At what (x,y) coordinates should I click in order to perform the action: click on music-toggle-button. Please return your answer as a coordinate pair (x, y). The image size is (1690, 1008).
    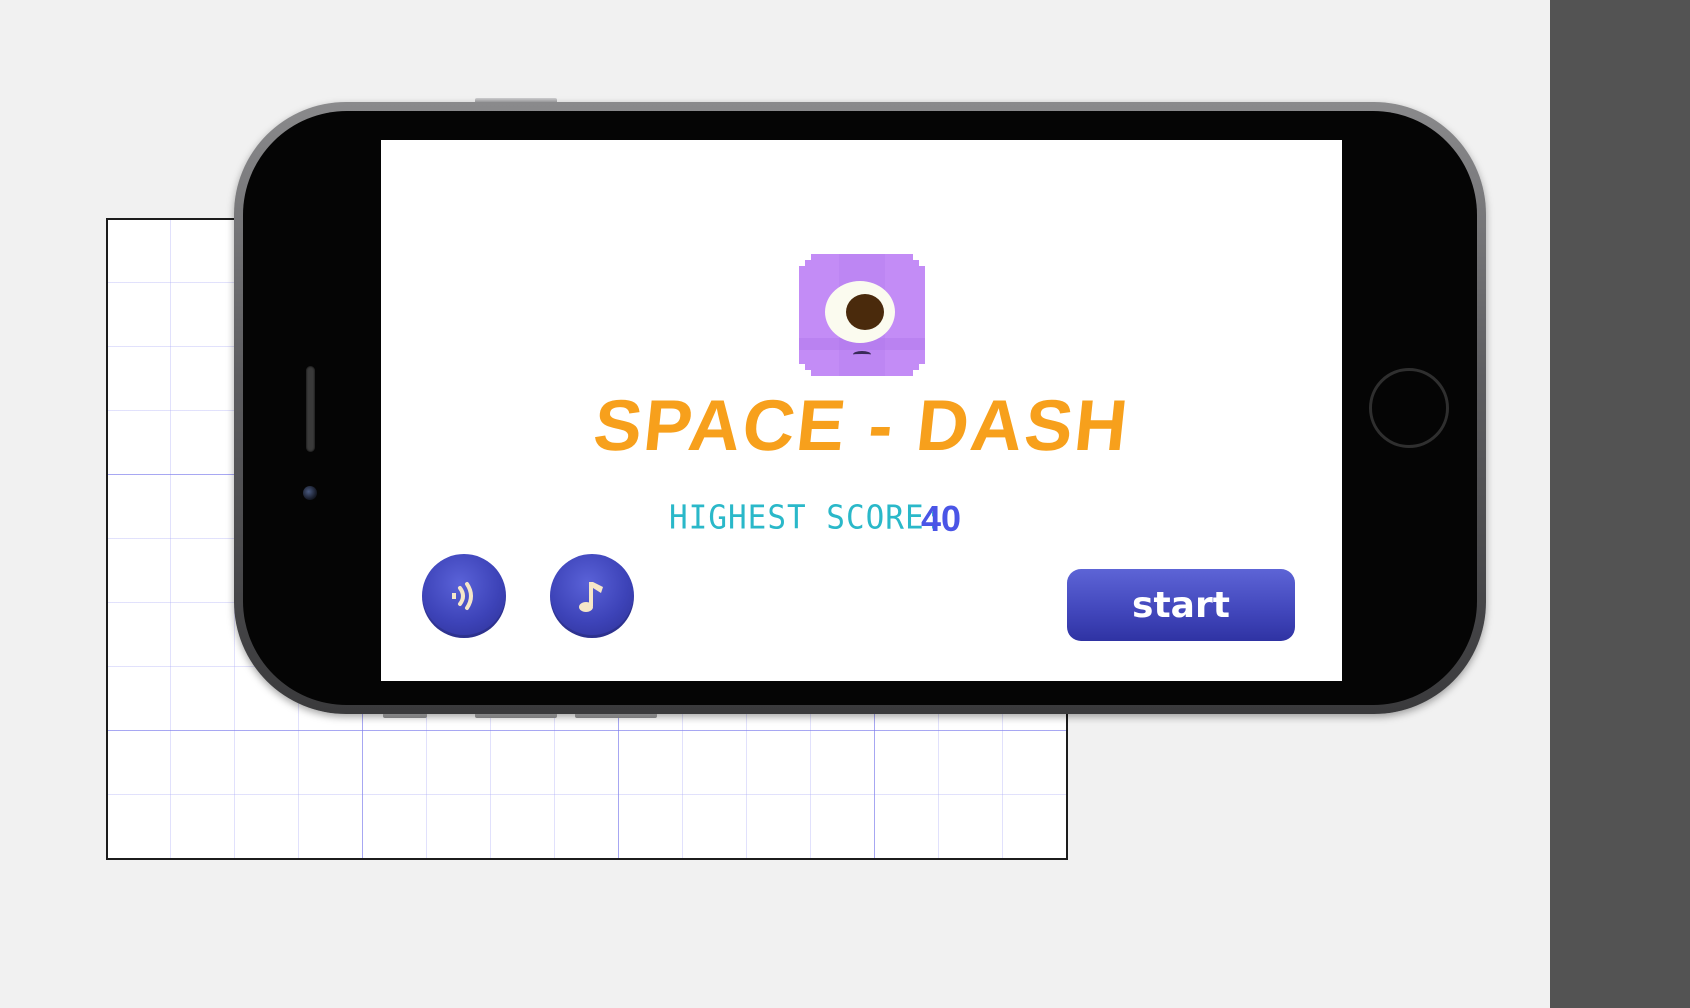
    Looking at the image, I should click on (592, 596).